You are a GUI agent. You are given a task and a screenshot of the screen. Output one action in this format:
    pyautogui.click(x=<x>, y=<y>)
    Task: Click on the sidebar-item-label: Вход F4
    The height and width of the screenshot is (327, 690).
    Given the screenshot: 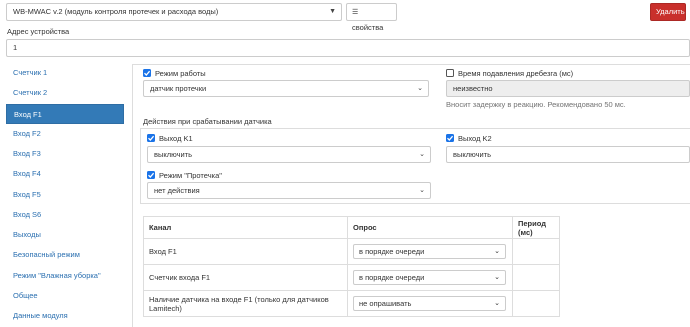 What is the action you would take?
    pyautogui.click(x=27, y=173)
    